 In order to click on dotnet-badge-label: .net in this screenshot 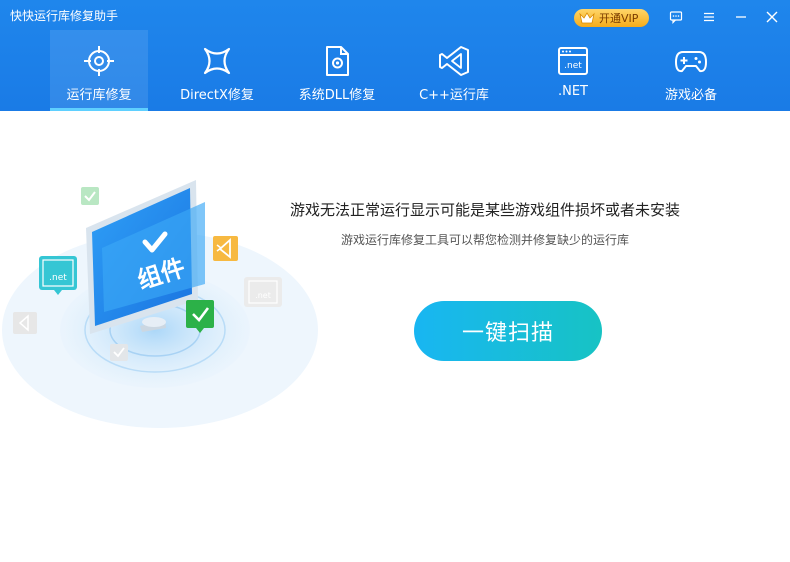, I will do `click(58, 278)`.